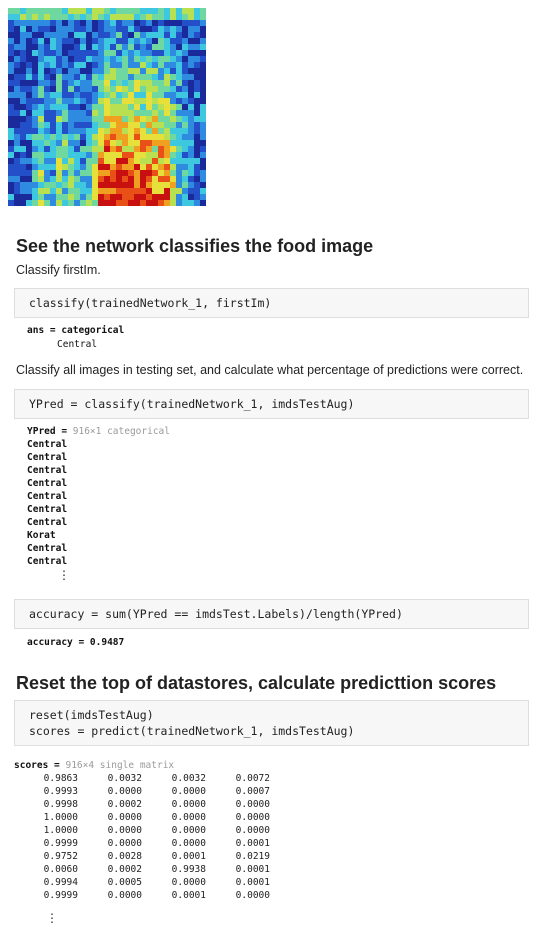 This screenshot has height=942, width=550. I want to click on output-scores-size: 916×4 single matrix, so click(120, 765).